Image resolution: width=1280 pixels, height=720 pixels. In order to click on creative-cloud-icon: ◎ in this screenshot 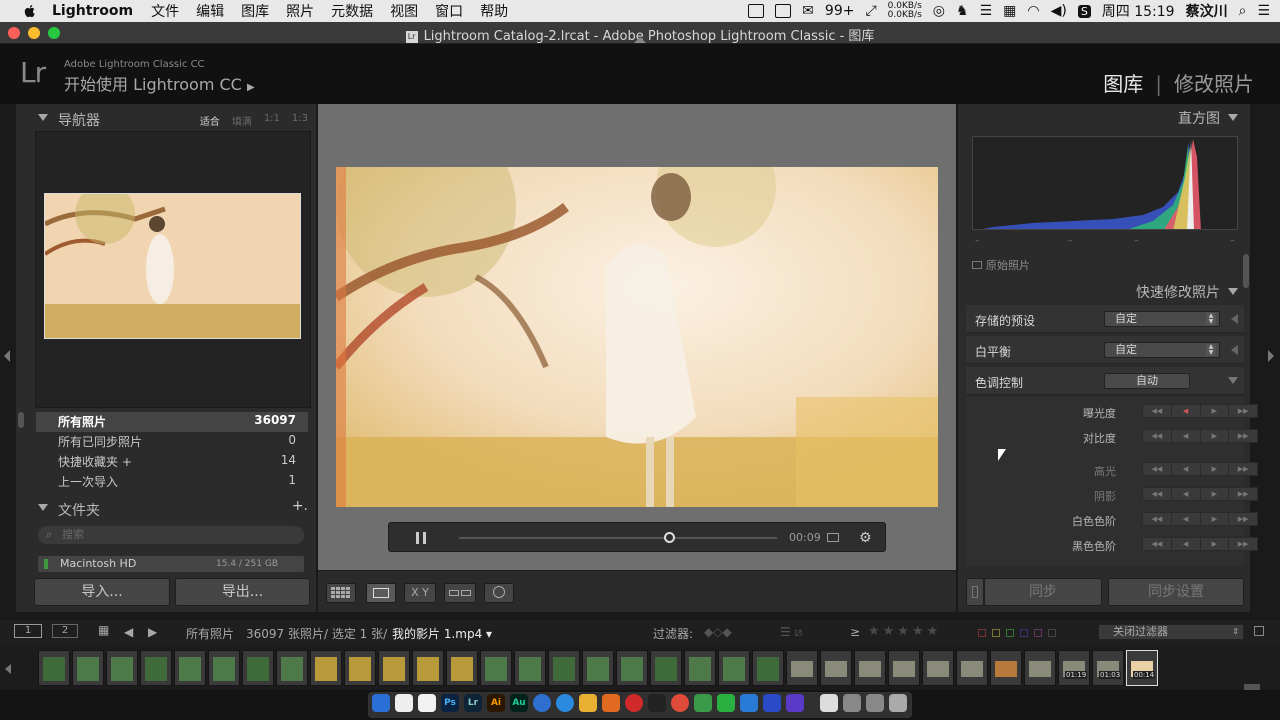, I will do `click(939, 11)`.